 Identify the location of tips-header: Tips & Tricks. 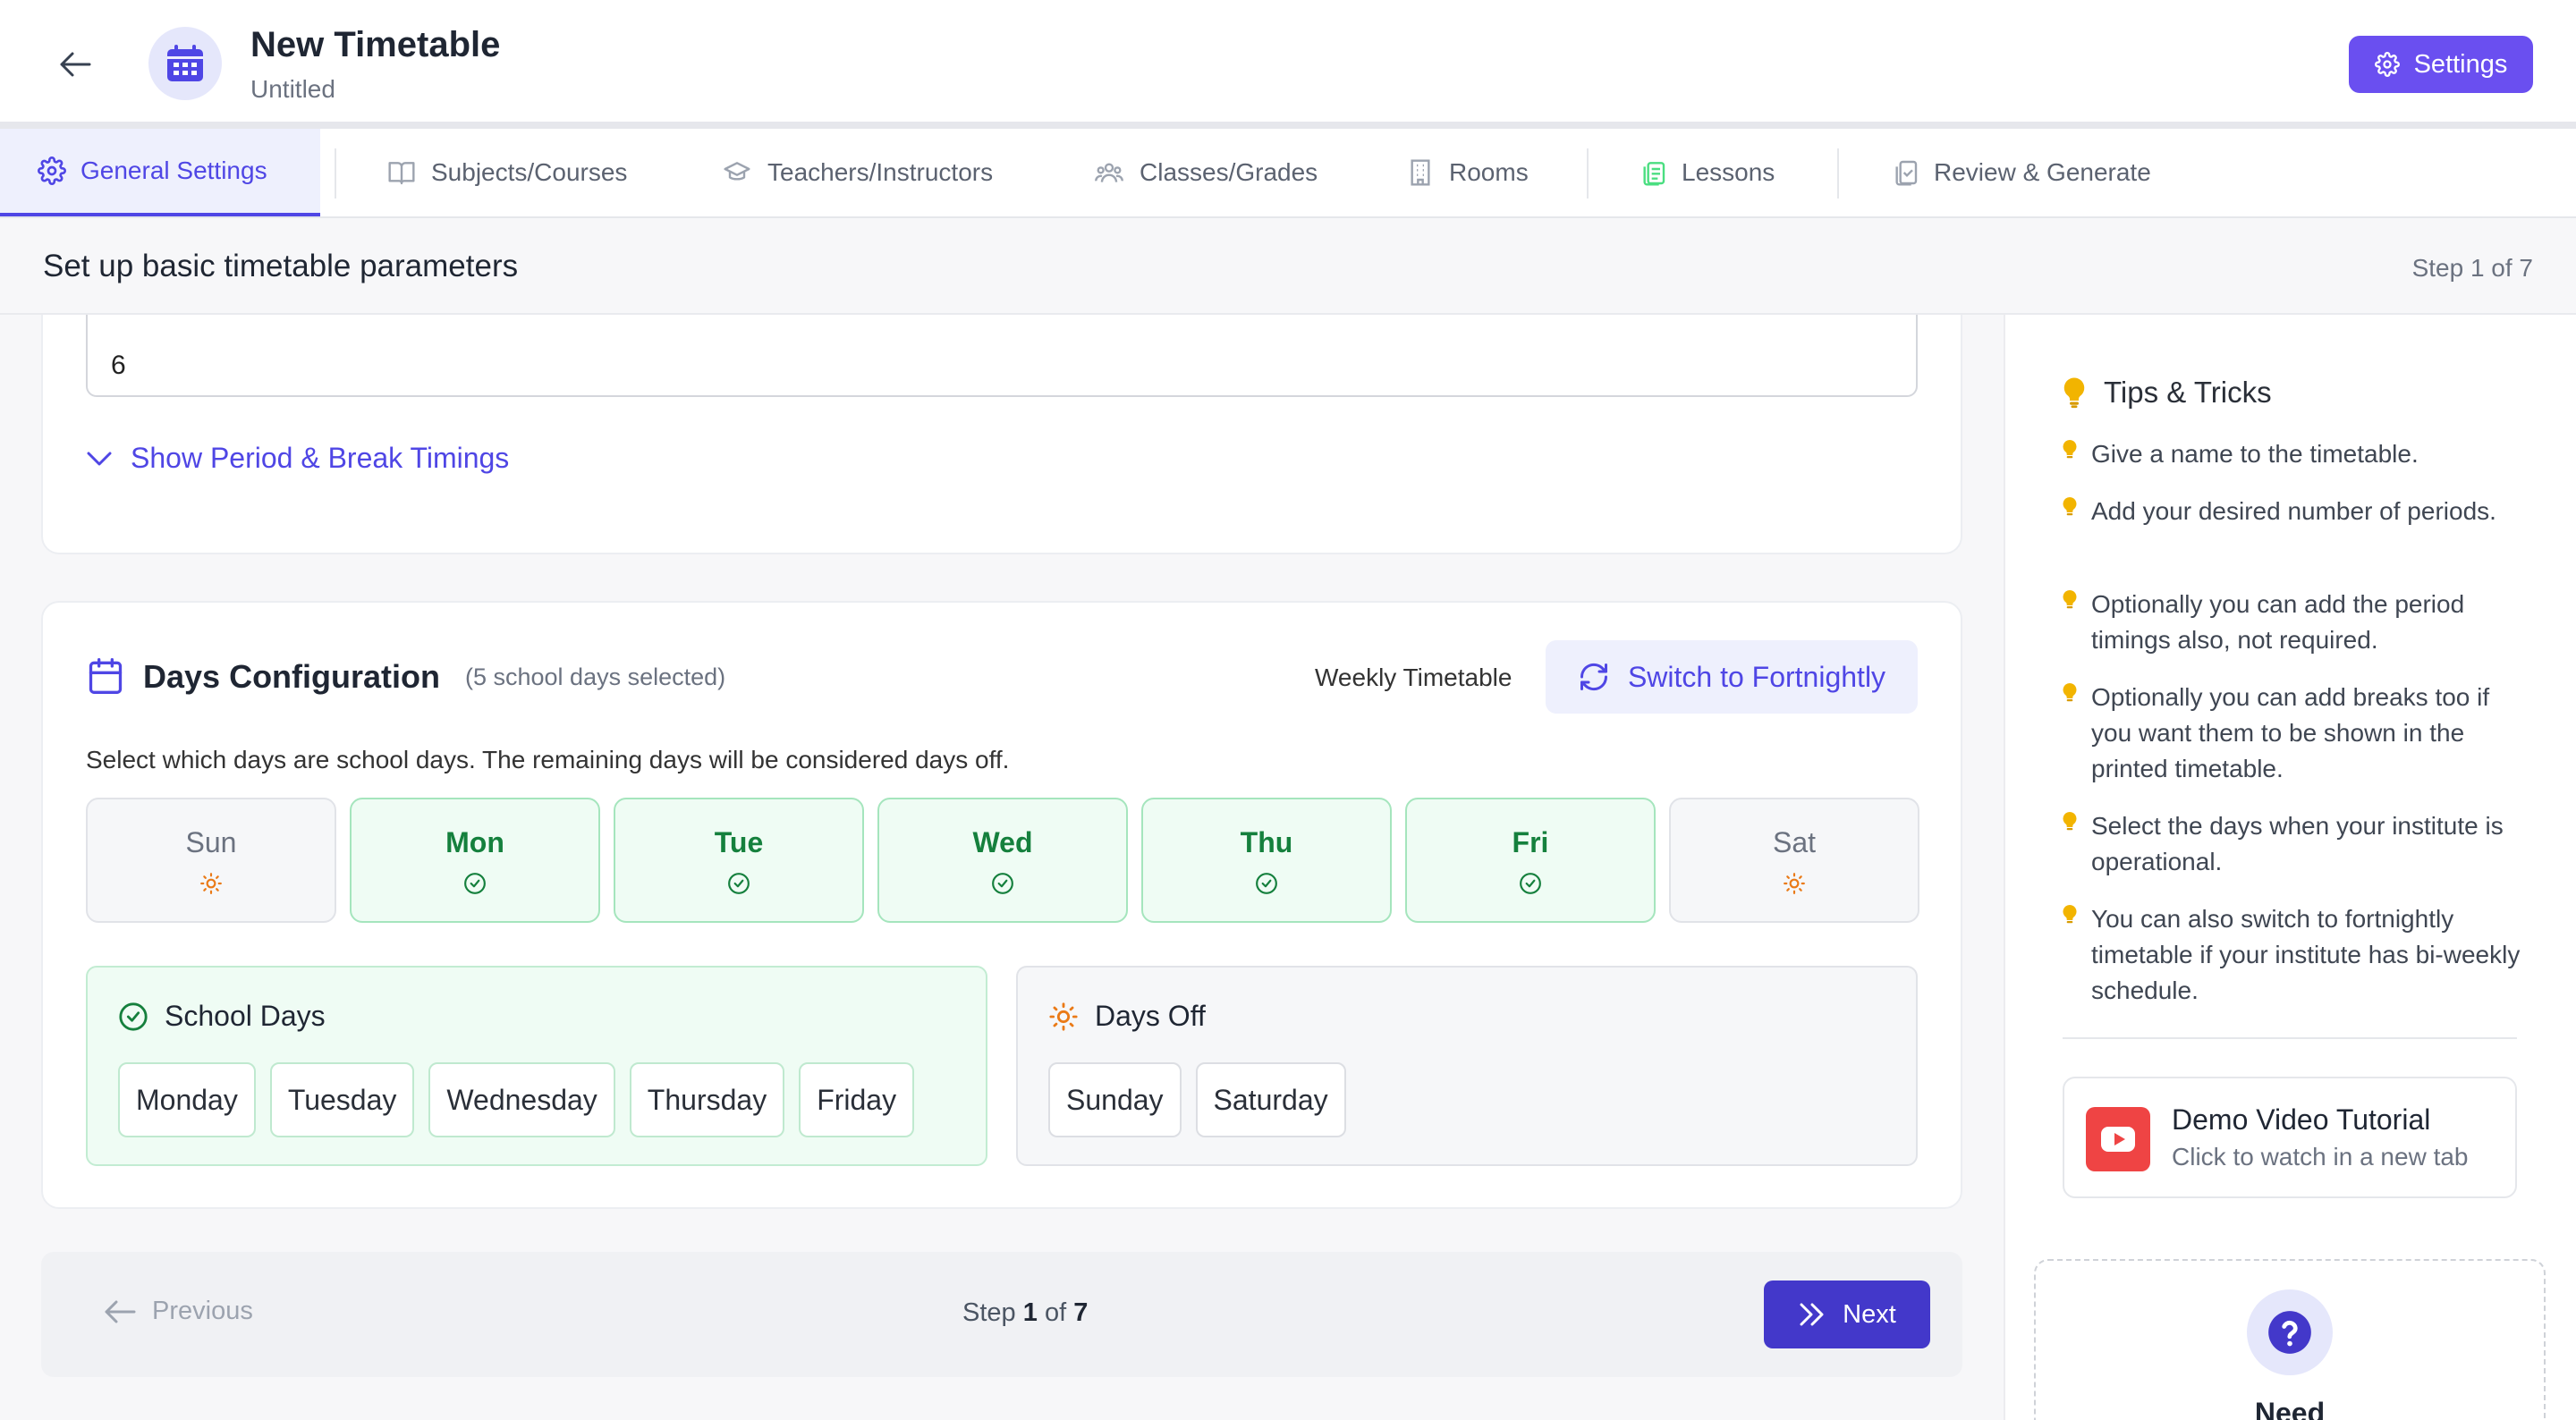
(2166, 393).